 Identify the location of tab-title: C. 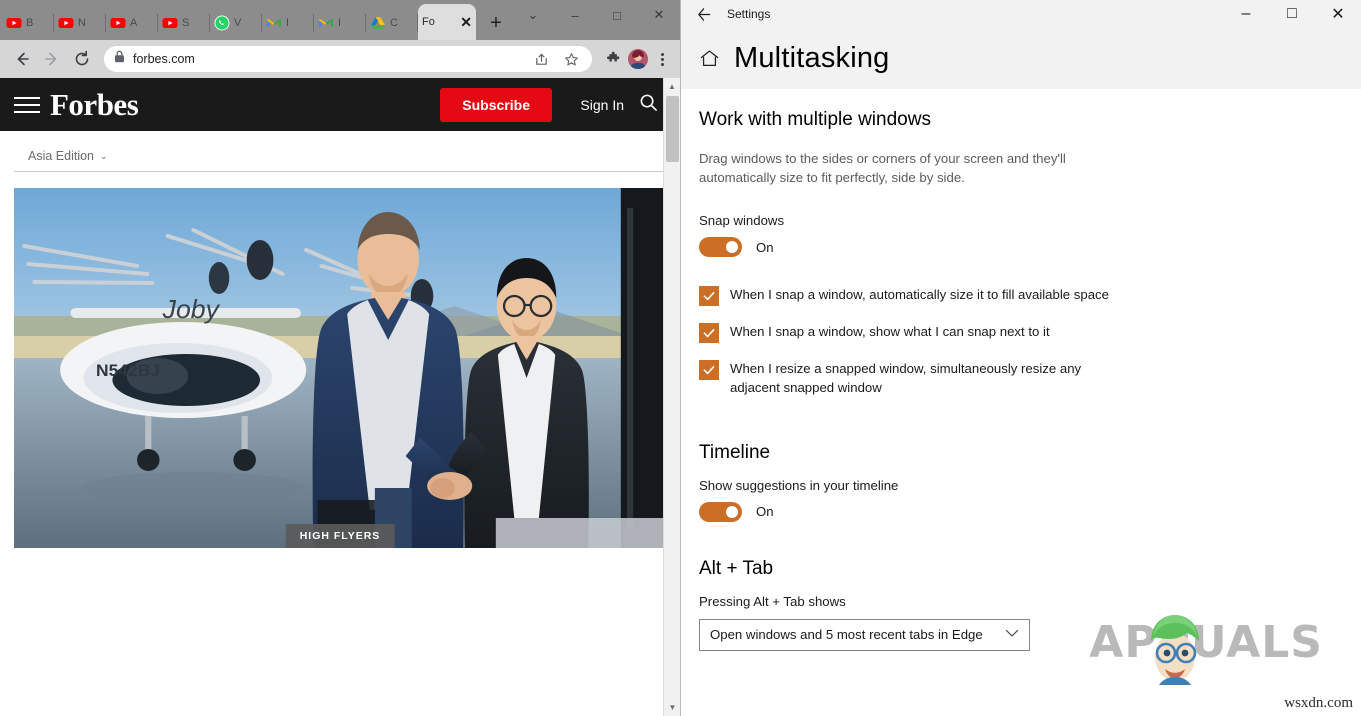
(394, 23).